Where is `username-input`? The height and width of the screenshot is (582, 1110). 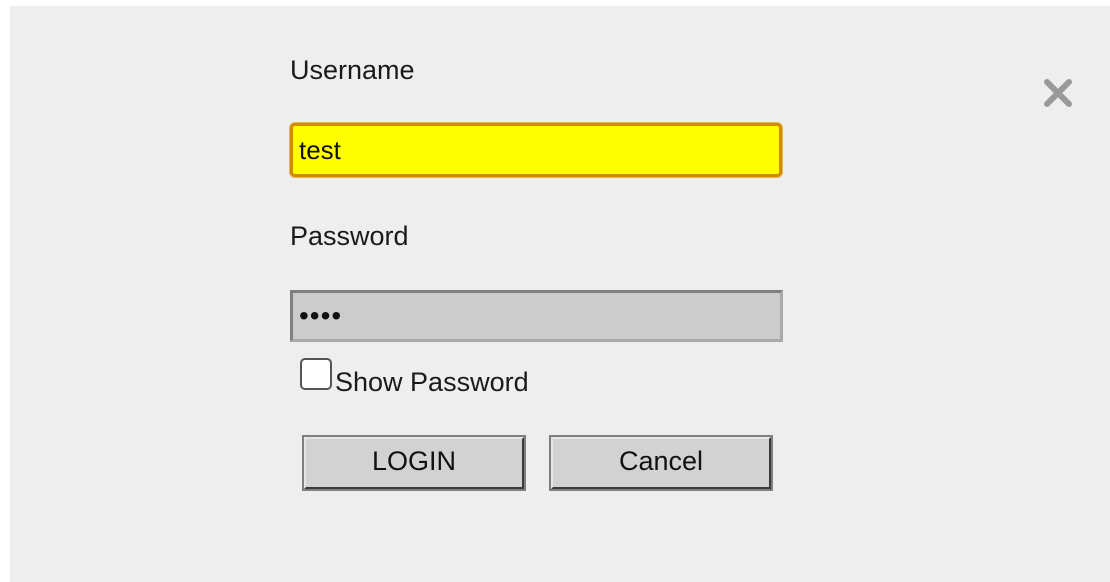 username-input is located at coordinates (536, 150).